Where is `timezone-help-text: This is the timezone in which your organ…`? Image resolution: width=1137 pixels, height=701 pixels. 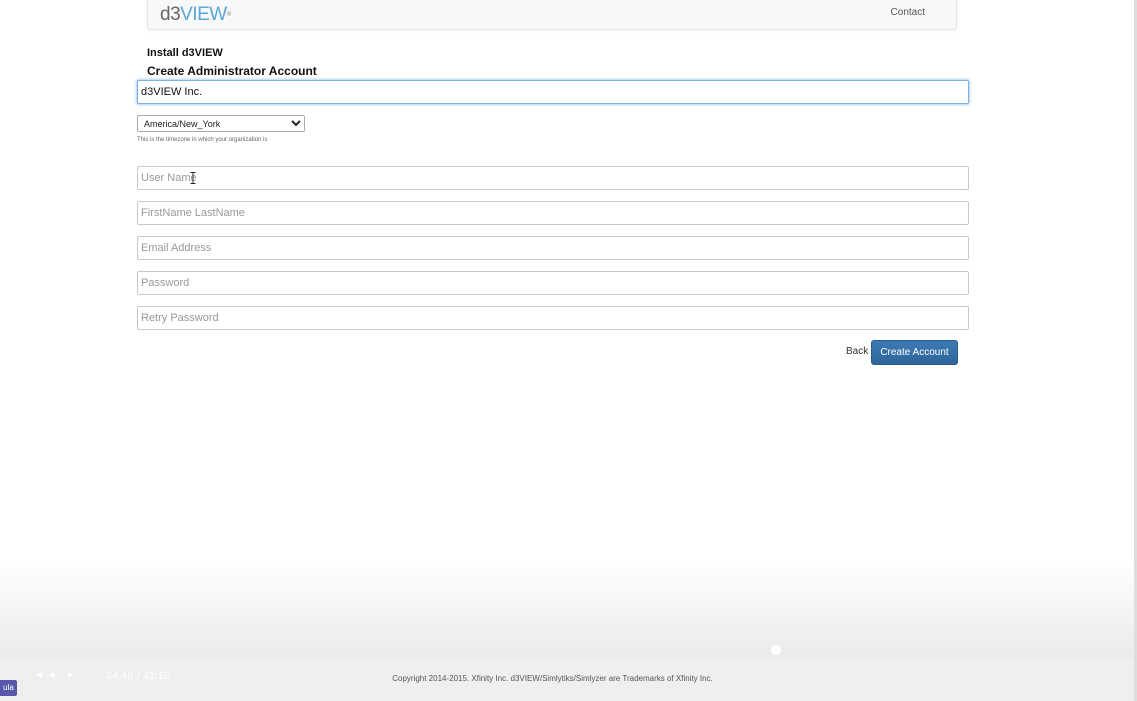
timezone-help-text: This is the timezone in which your organ… is located at coordinates (202, 140).